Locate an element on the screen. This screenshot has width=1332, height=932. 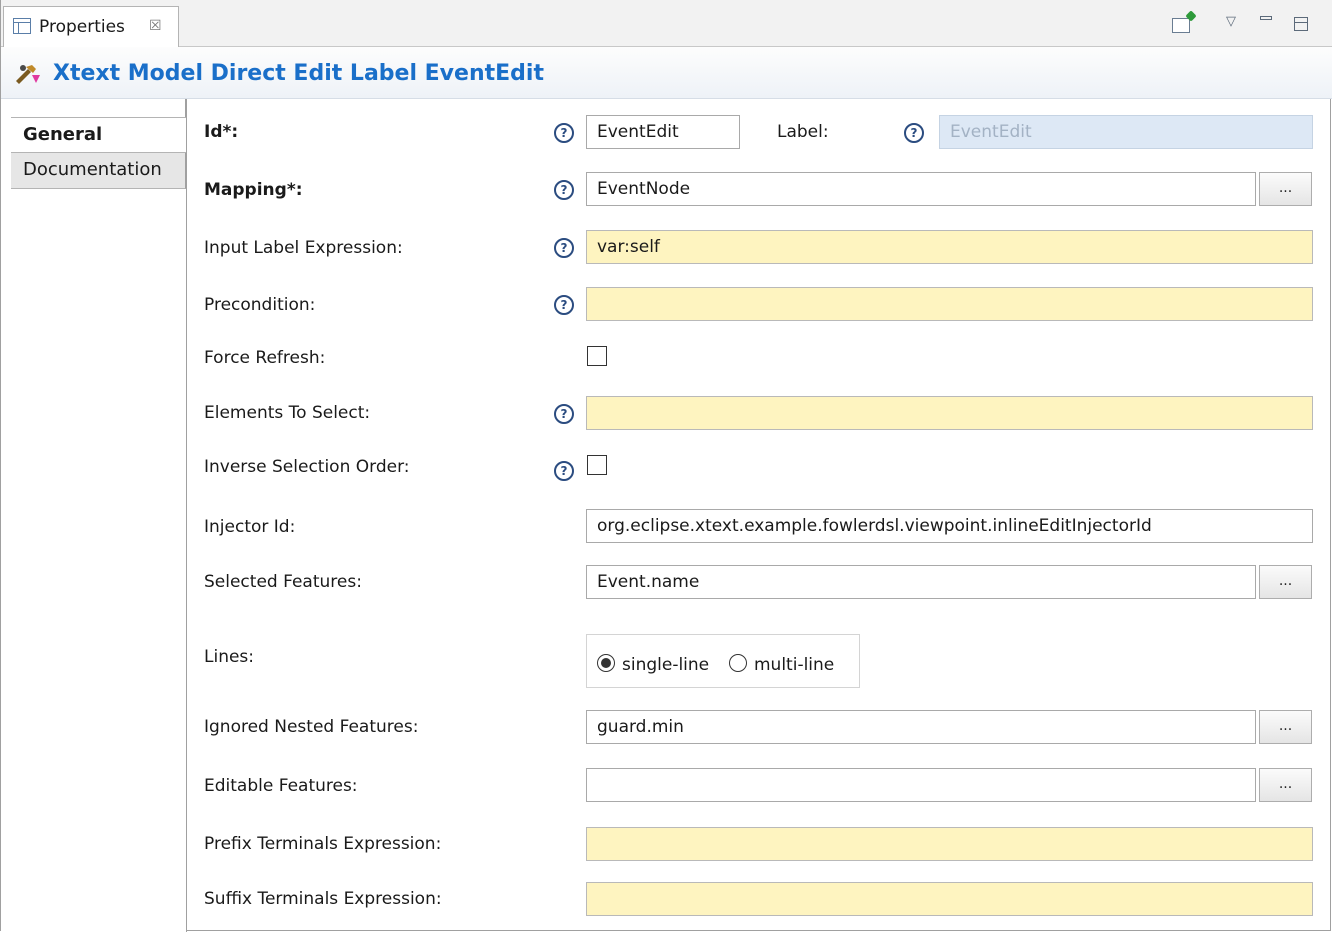
label-field: EventEdit is located at coordinates (1126, 132).